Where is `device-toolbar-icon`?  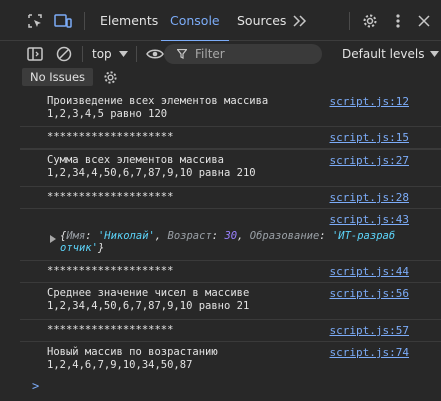 device-toolbar-icon is located at coordinates (63, 21).